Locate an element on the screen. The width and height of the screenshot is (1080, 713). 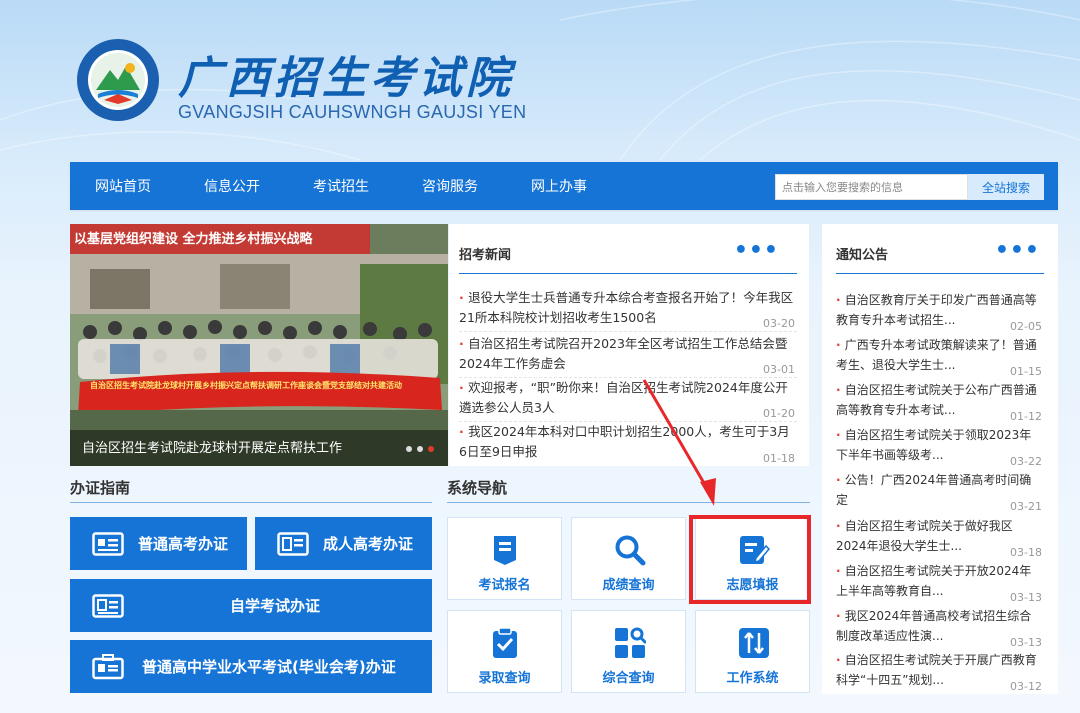
tile-general-query: 综合查询 is located at coordinates (628, 651).